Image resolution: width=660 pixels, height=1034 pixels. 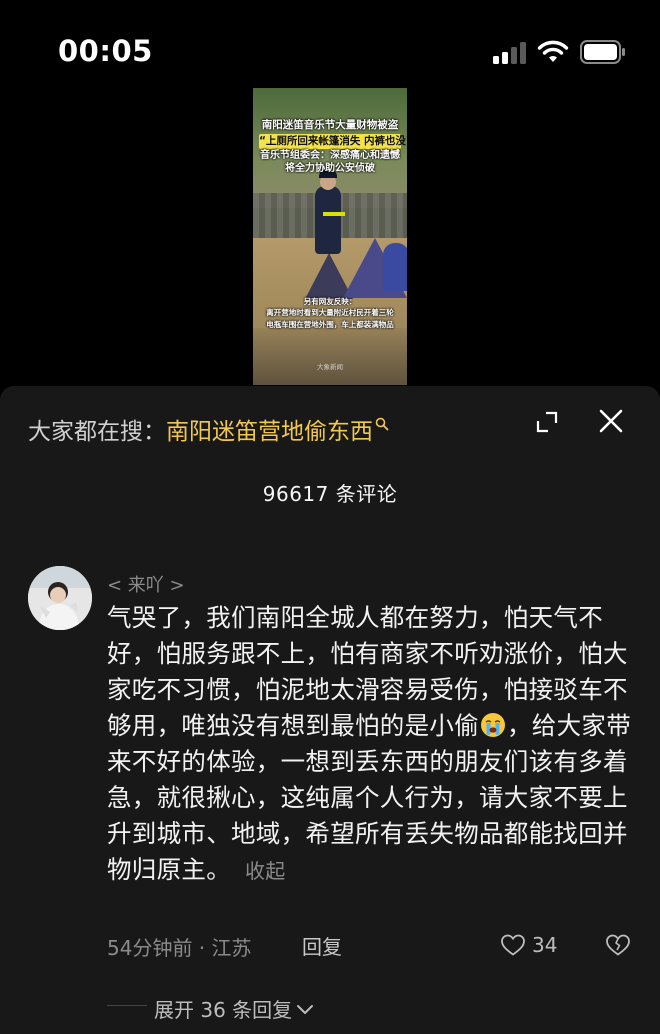 I want to click on video-watermark: 大象新闻, so click(x=330, y=367).